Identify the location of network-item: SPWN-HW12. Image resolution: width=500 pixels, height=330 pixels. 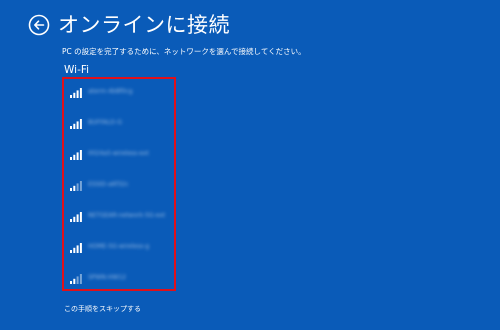
(121, 278).